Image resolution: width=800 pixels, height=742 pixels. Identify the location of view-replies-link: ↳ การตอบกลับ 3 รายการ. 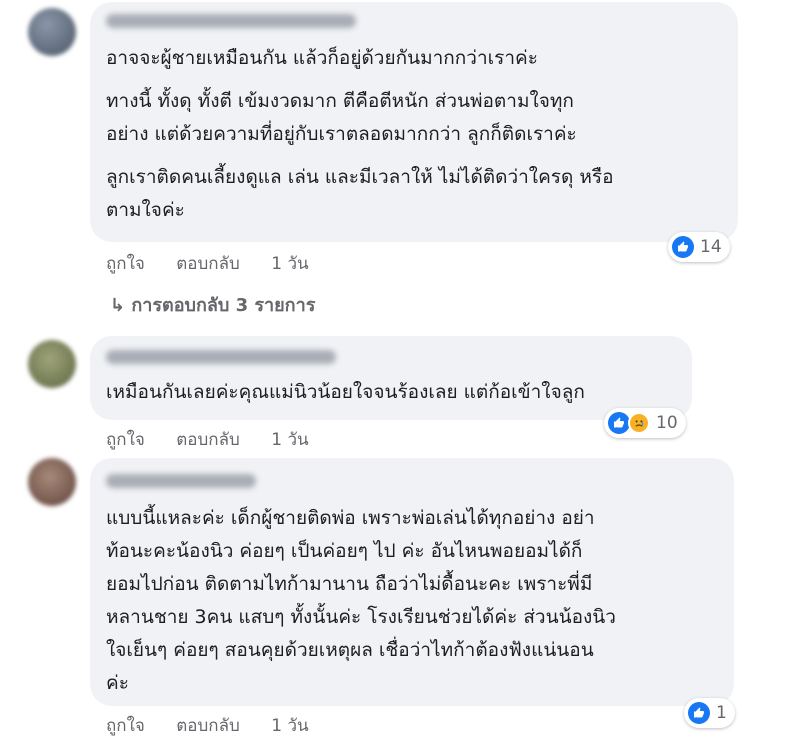
(212, 304).